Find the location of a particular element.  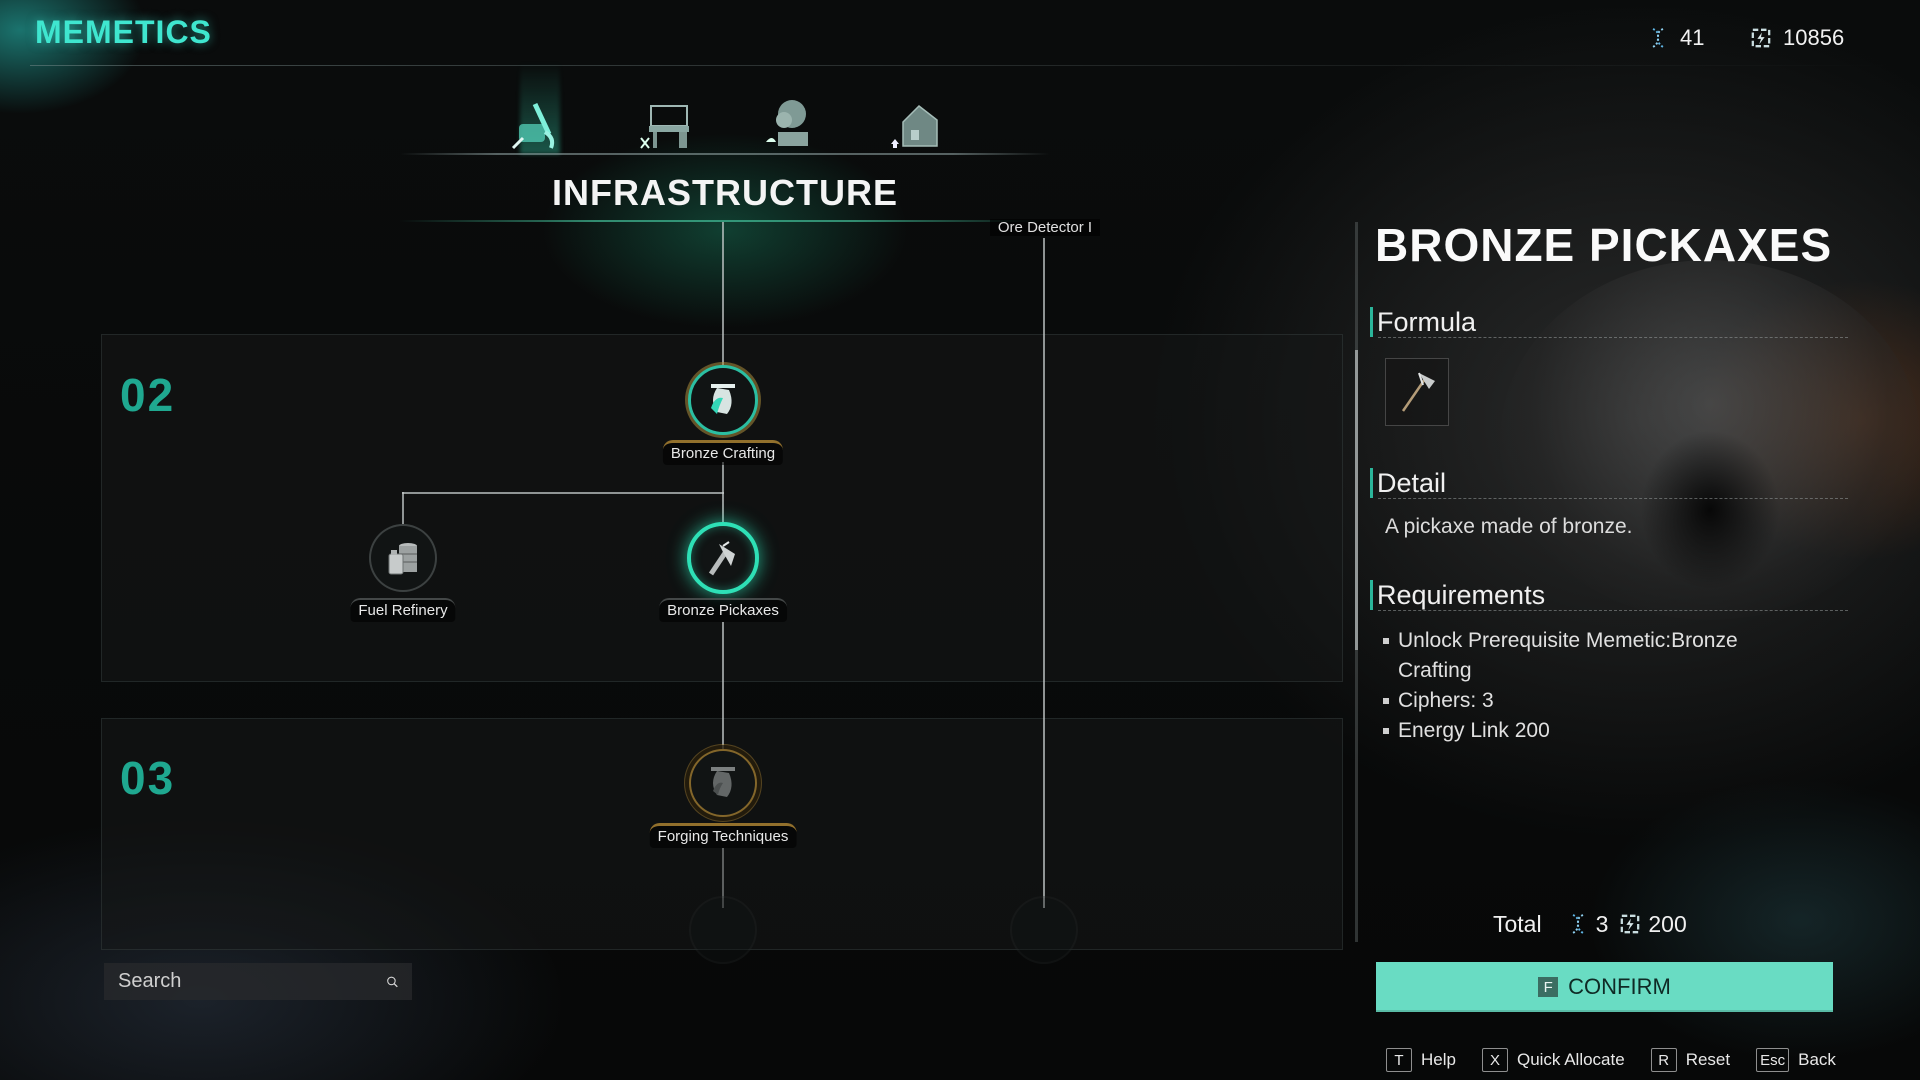

total-energy: 200 is located at coordinates (1667, 923).